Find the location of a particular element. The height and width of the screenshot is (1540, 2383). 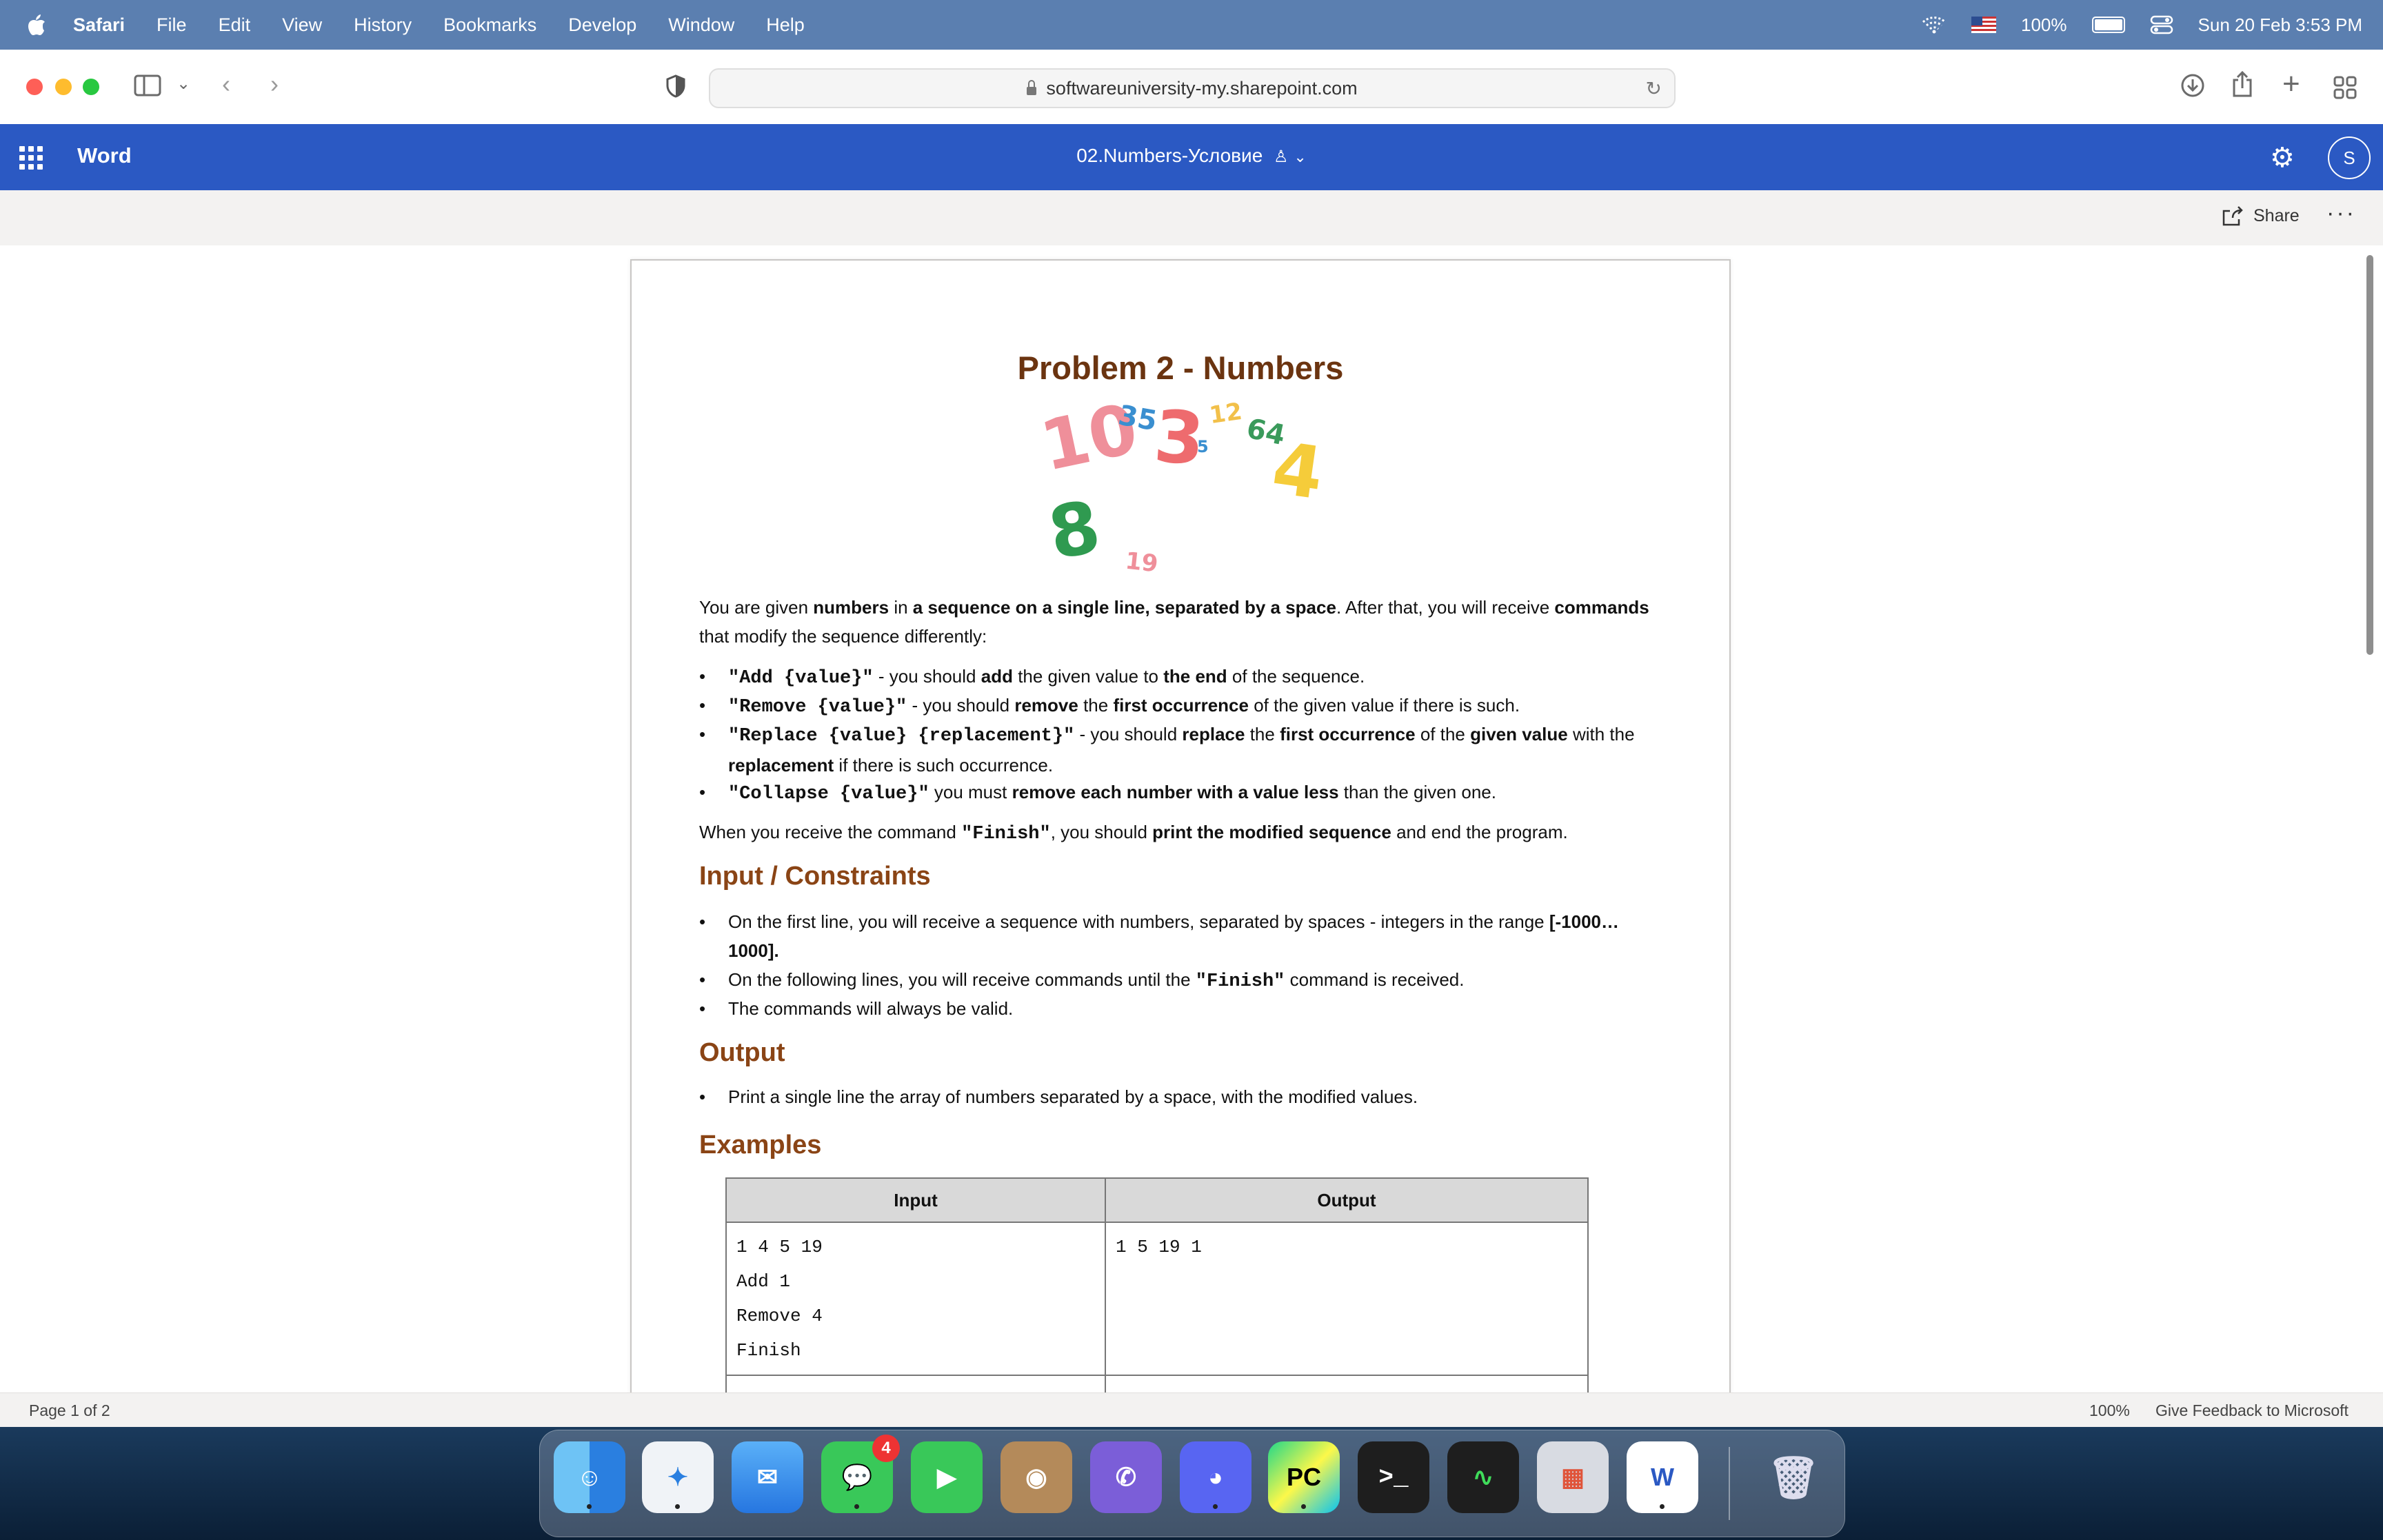

menu-file: File is located at coordinates (172, 25).